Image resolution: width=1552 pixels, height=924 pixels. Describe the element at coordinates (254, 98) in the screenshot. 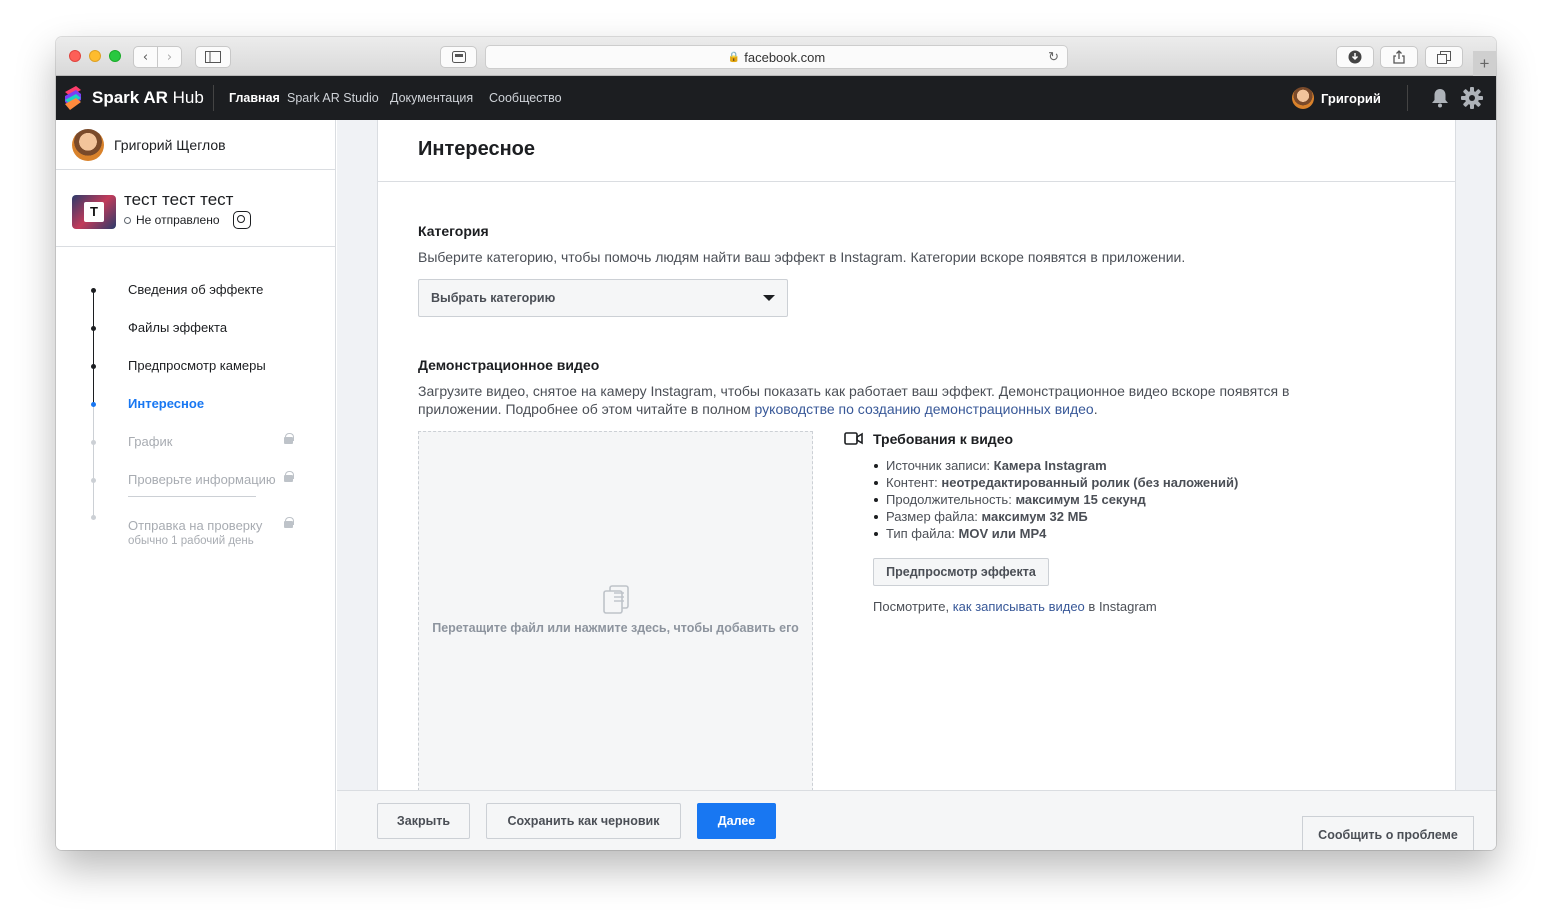

I see `nav-link-home: Главная` at that location.